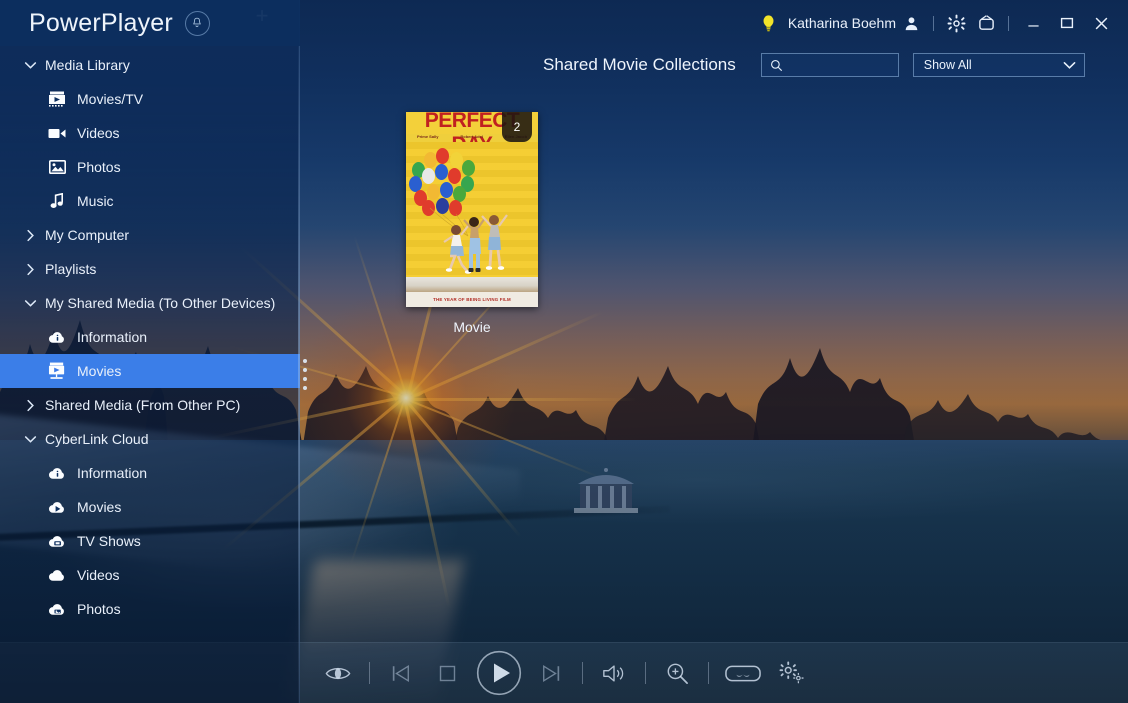 The width and height of the screenshot is (1128, 703). What do you see at coordinates (299, 374) in the screenshot?
I see `splitter-line` at bounding box center [299, 374].